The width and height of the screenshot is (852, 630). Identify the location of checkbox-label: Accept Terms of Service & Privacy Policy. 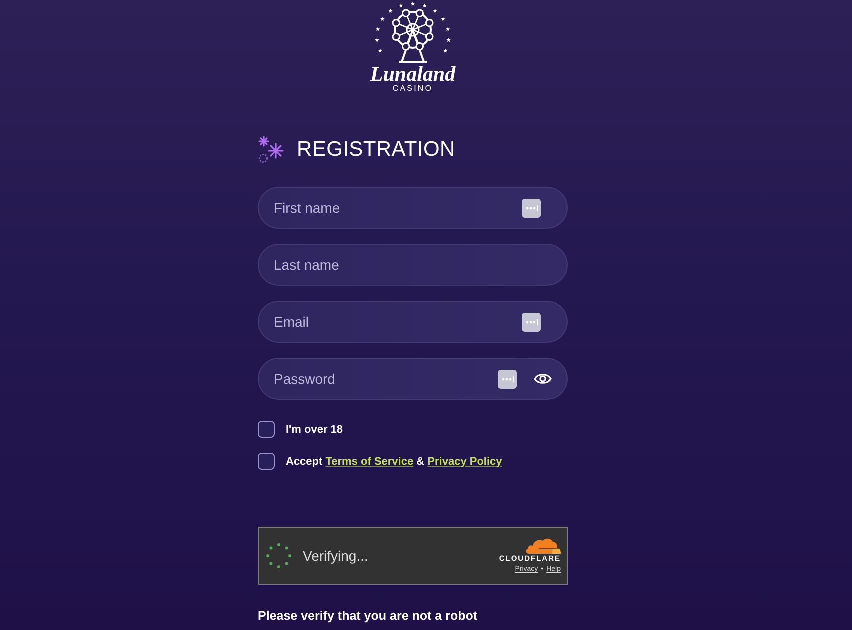
(394, 462).